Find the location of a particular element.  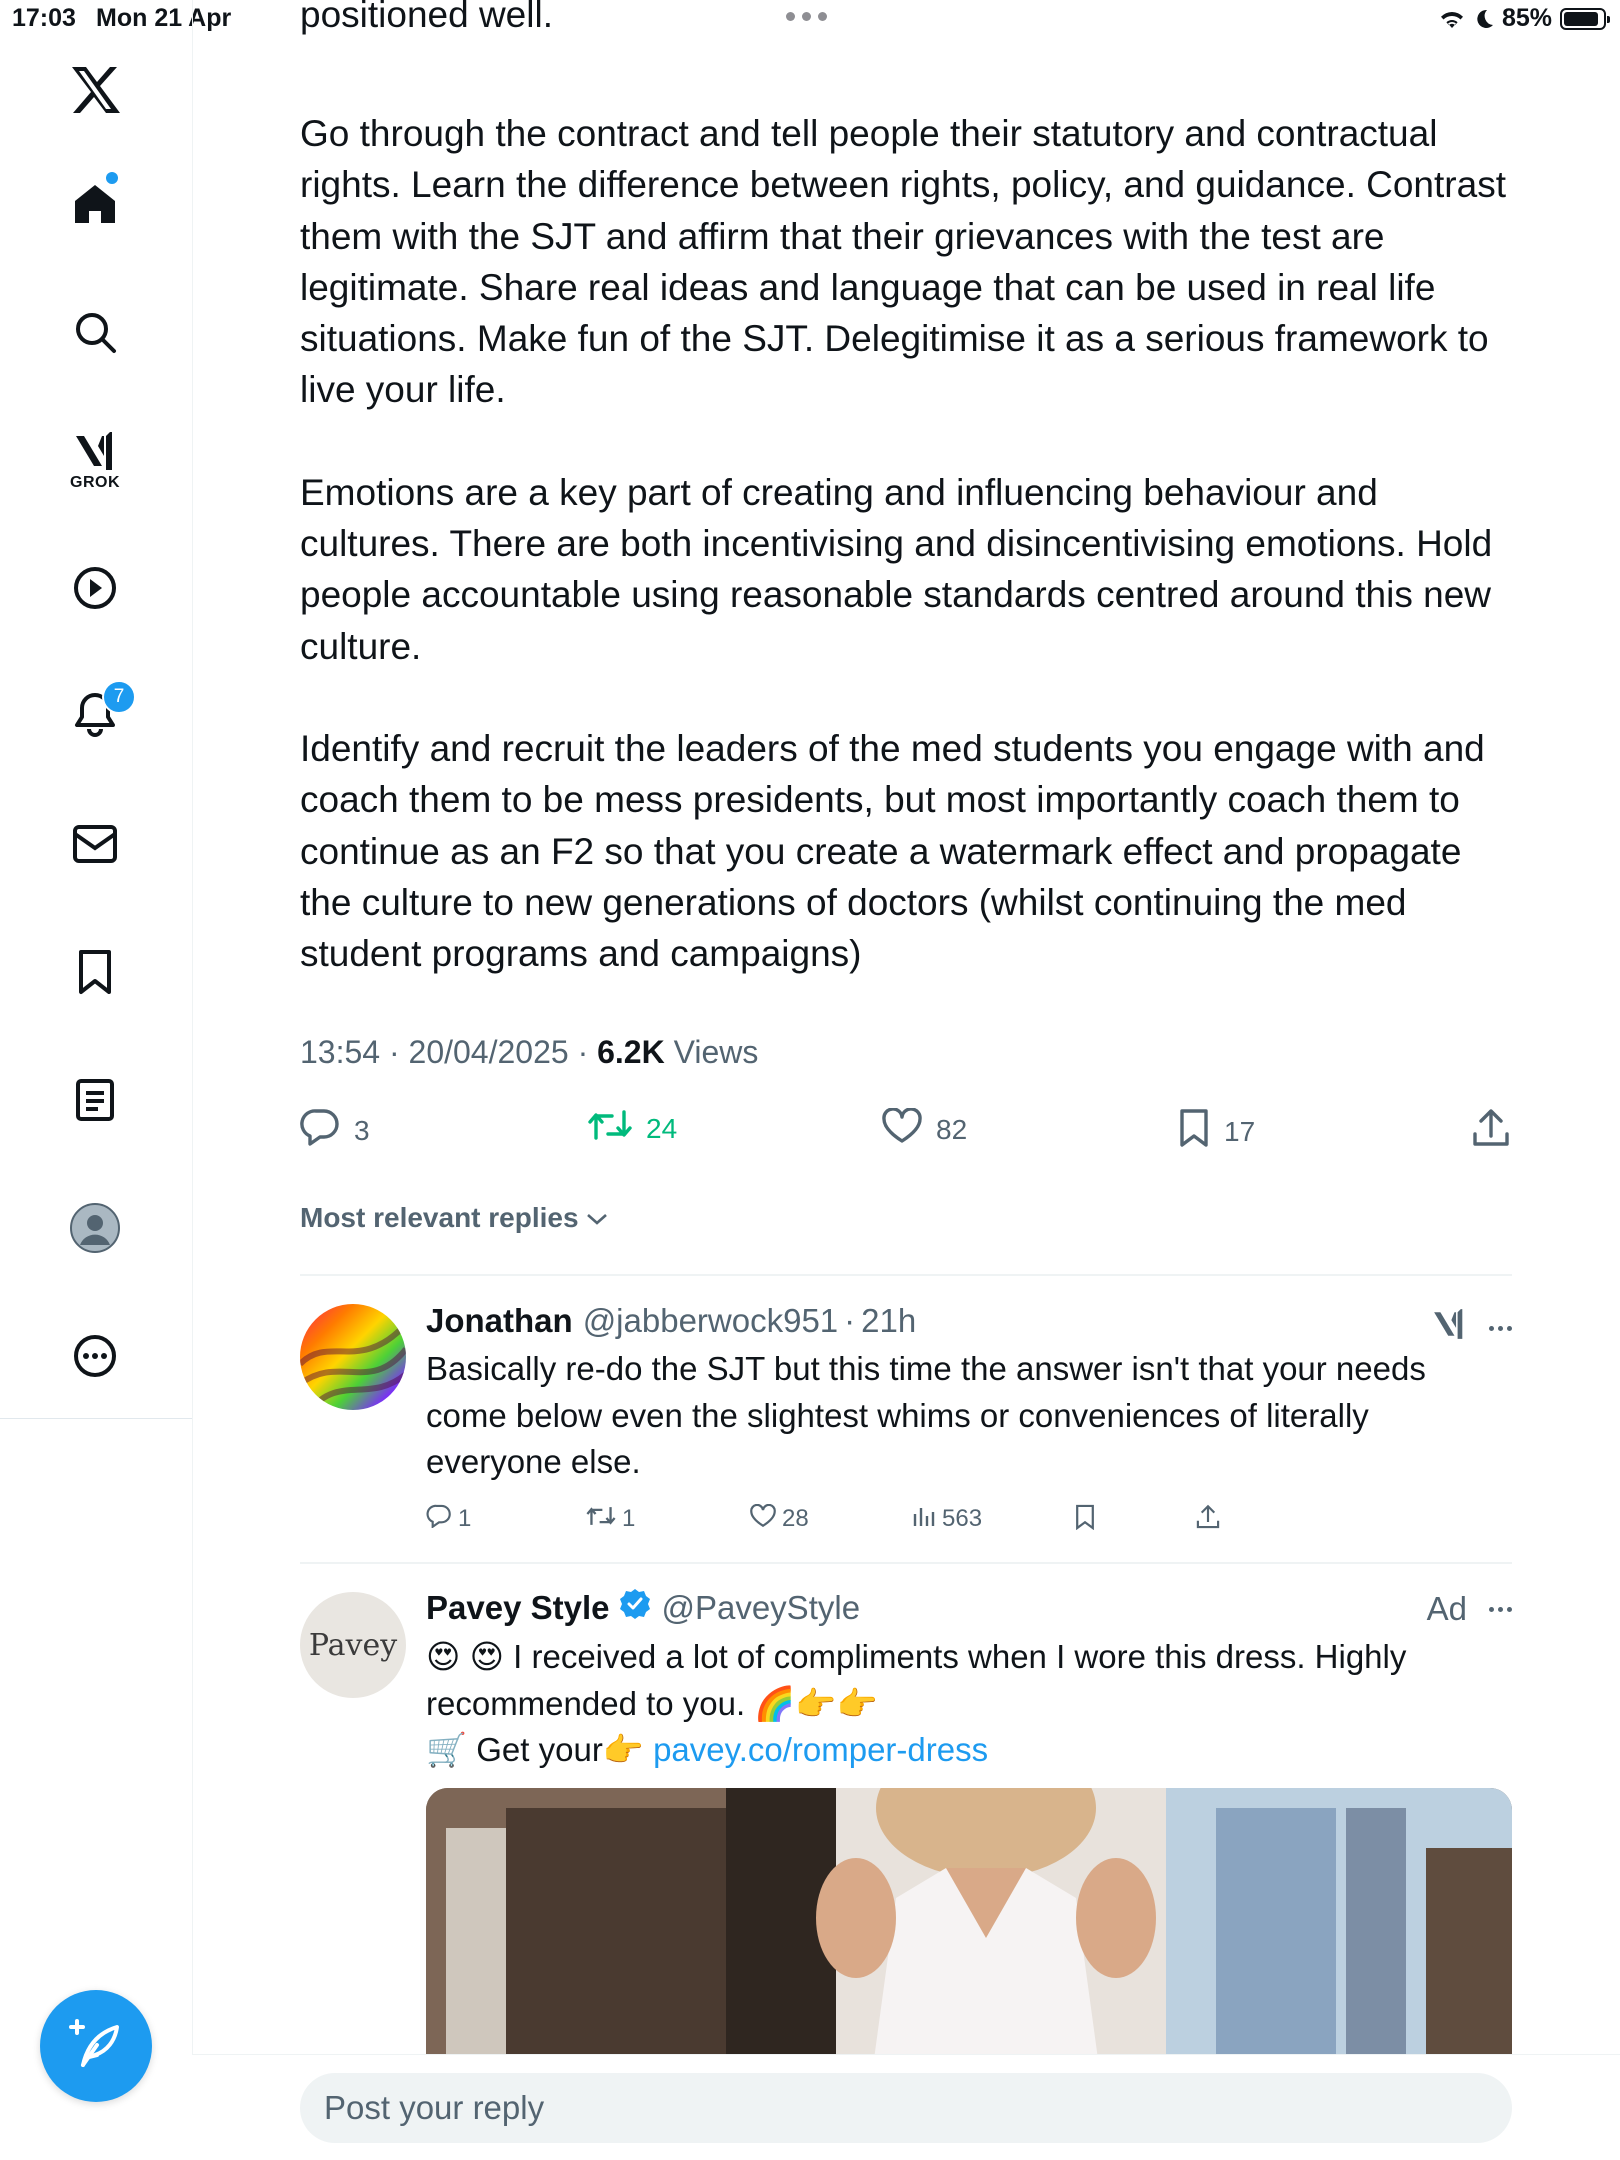

avatar-logo-text: Pavey is located at coordinates (353, 1645).